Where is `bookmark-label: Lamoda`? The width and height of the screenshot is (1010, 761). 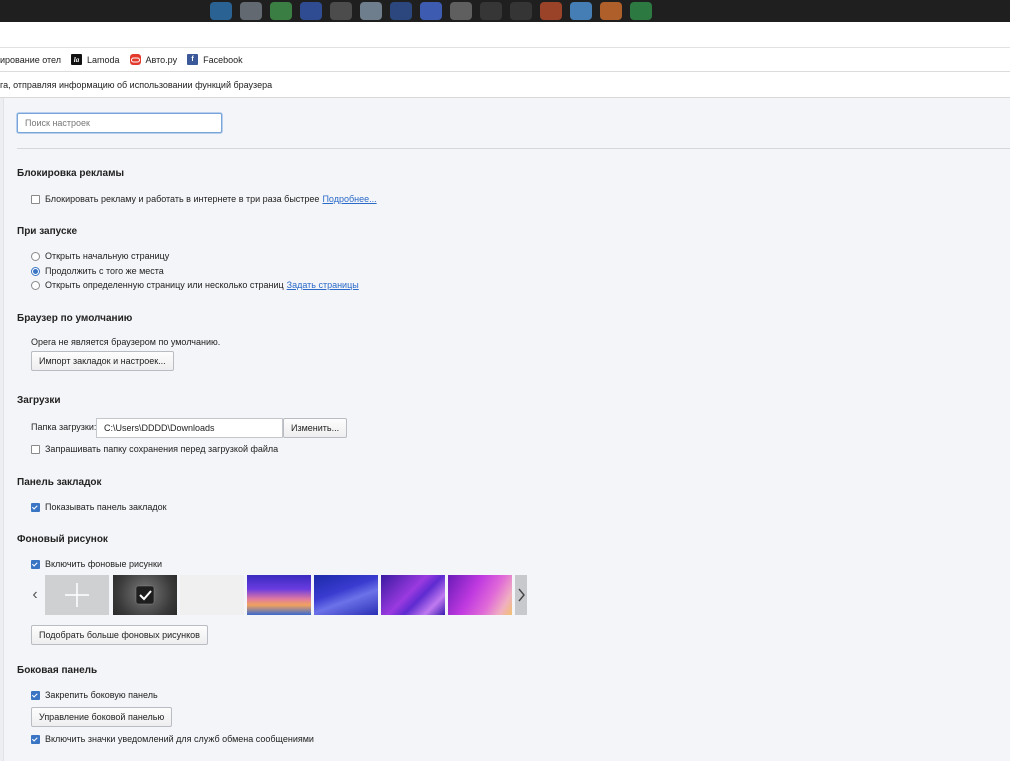
bookmark-label: Lamoda is located at coordinates (103, 59).